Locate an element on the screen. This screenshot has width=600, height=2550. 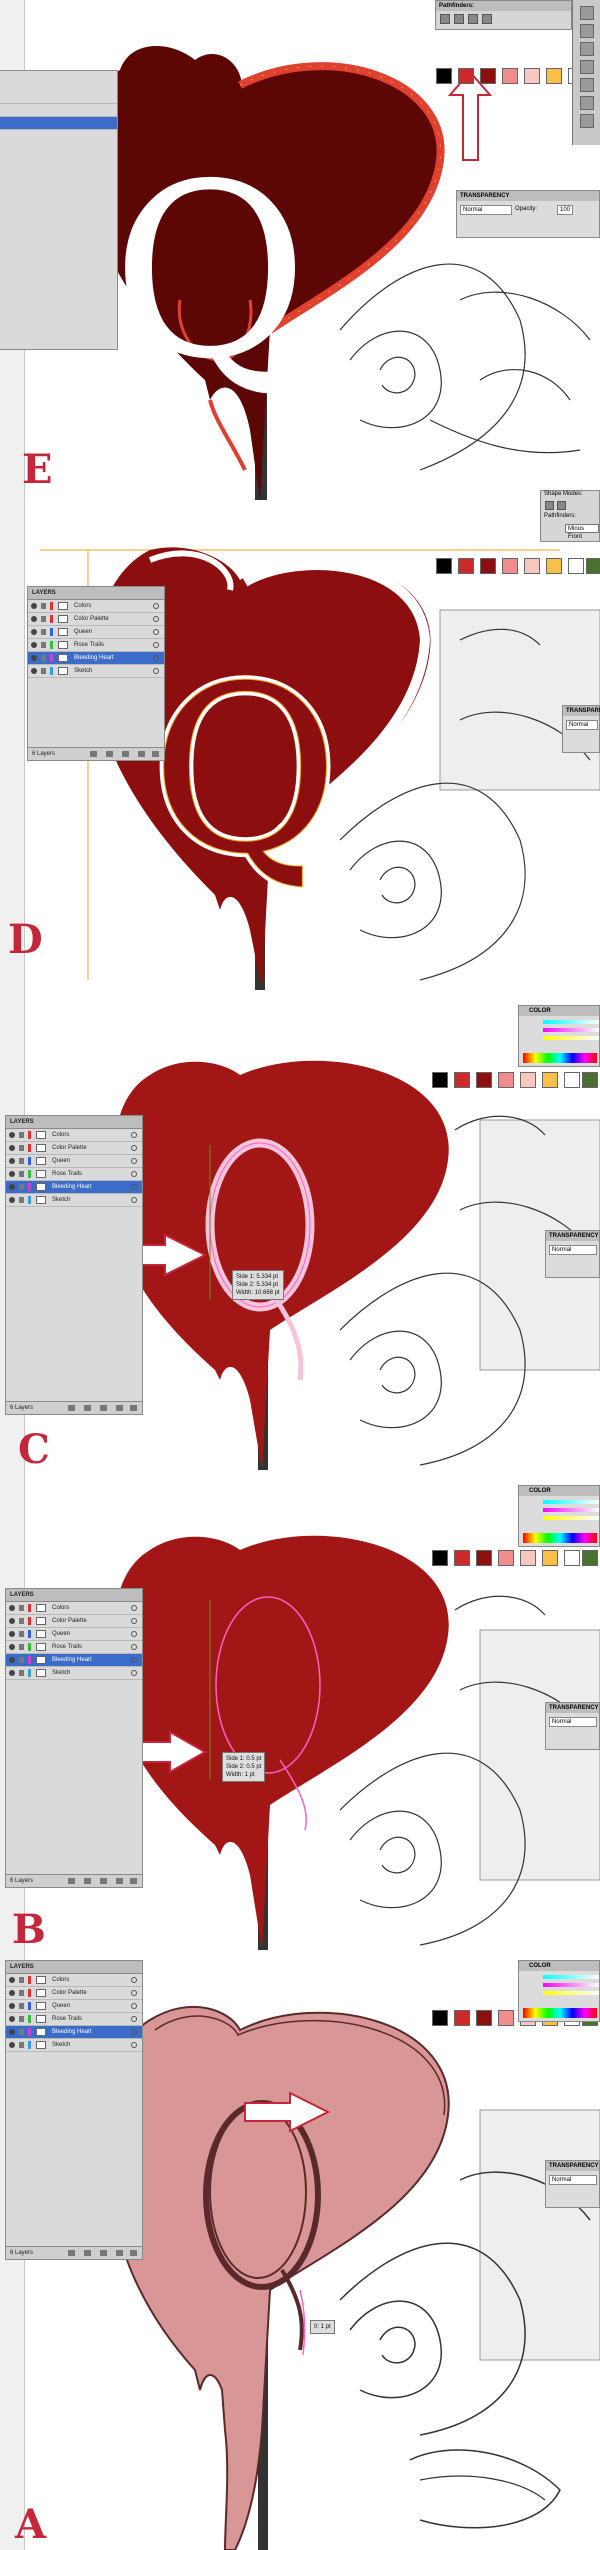
step-d-transparency-panel: TRANSPARENCY Normal is located at coordinates (581, 729).